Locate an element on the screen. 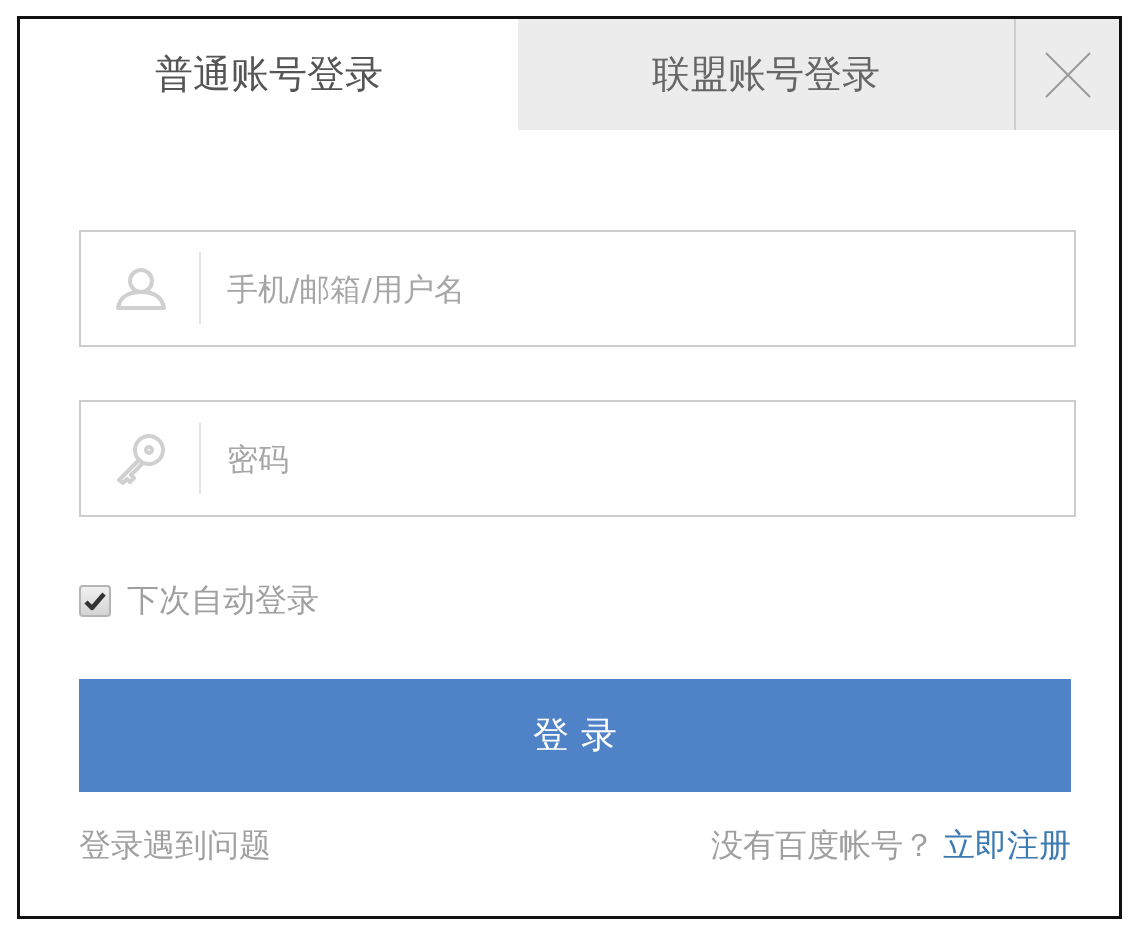 The image size is (1137, 933). person-icon is located at coordinates (141, 288).